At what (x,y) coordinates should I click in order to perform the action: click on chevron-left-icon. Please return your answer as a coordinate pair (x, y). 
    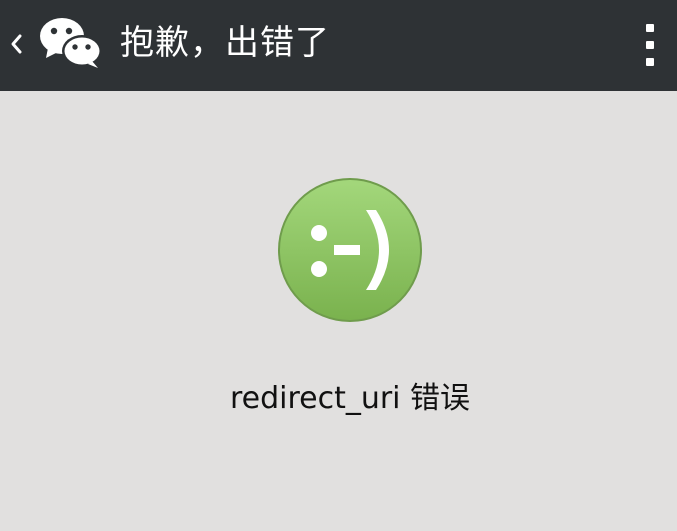
    Looking at the image, I should click on (16, 44).